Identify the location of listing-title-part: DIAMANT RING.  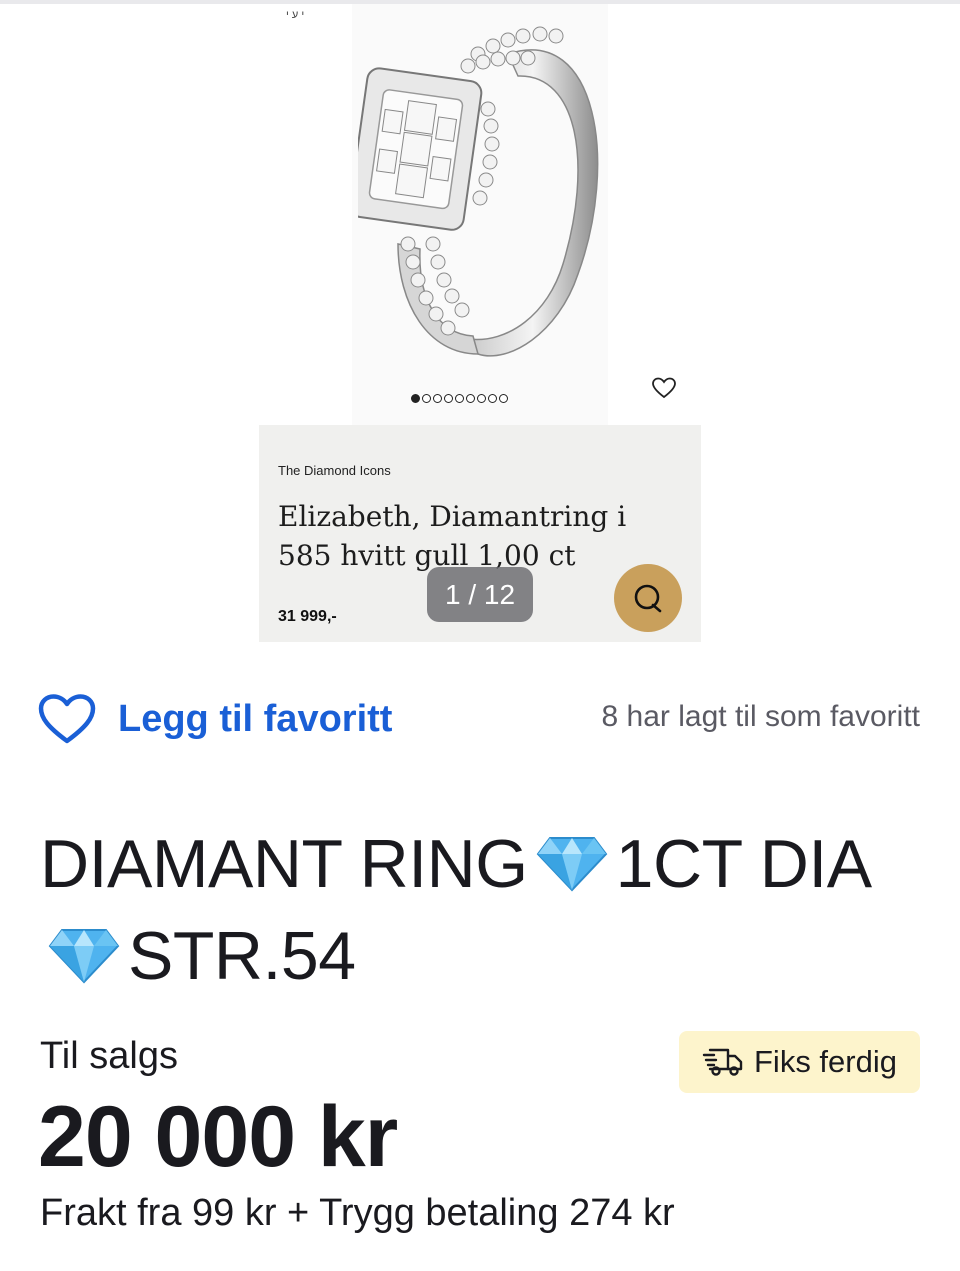
(284, 864).